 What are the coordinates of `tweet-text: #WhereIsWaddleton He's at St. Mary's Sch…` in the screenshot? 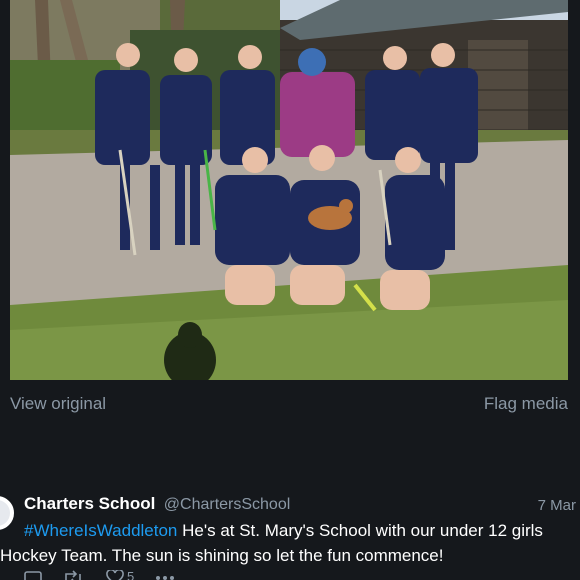 It's located at (290, 543).